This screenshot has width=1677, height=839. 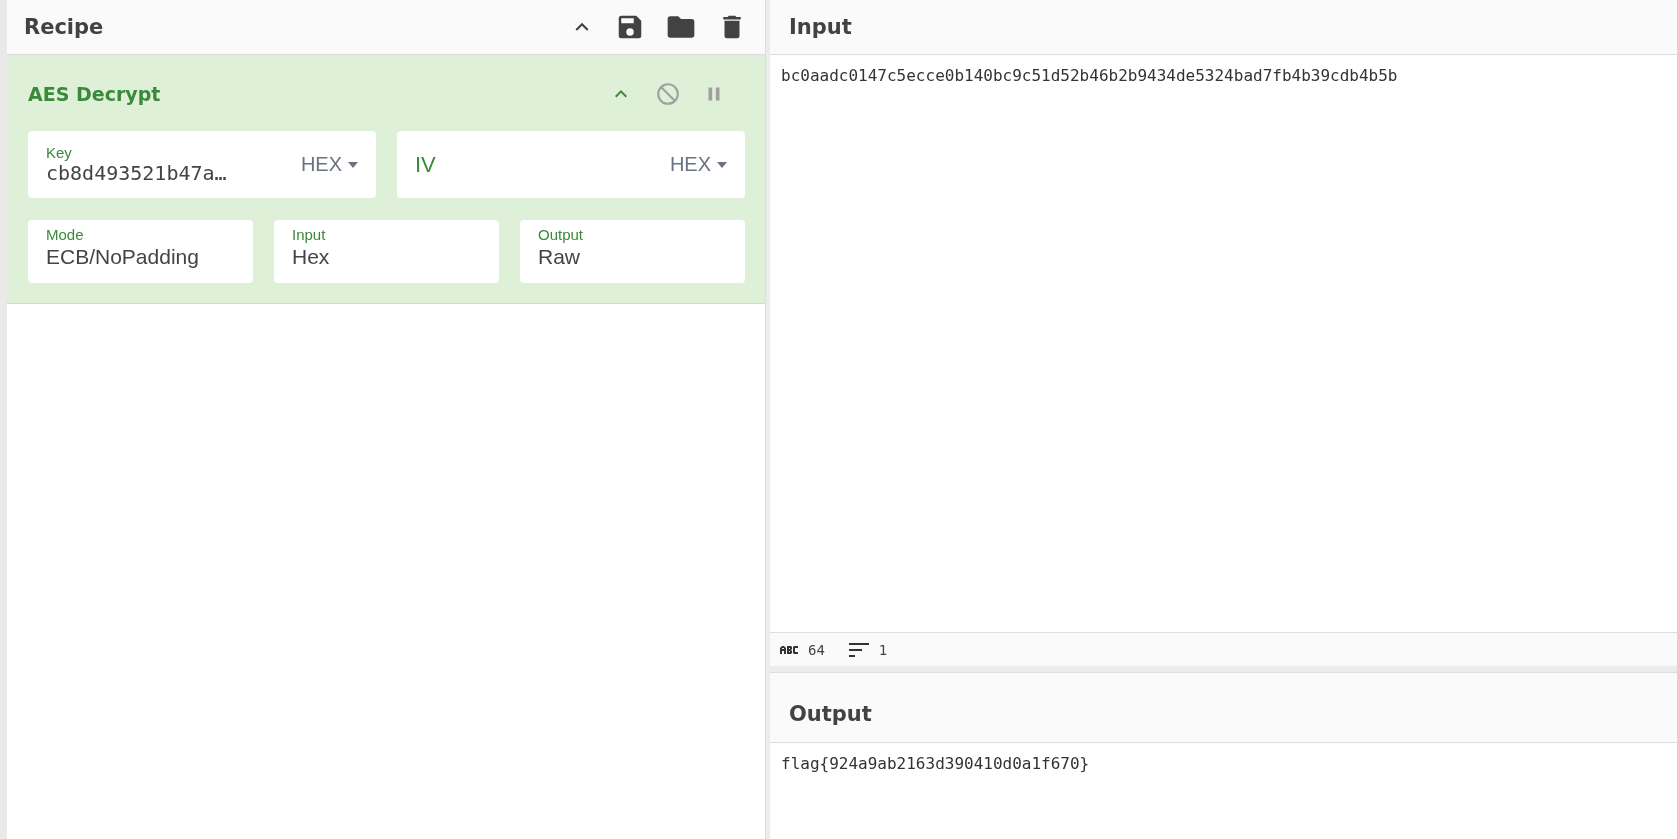 I want to click on input-title: Input, so click(x=1223, y=27).